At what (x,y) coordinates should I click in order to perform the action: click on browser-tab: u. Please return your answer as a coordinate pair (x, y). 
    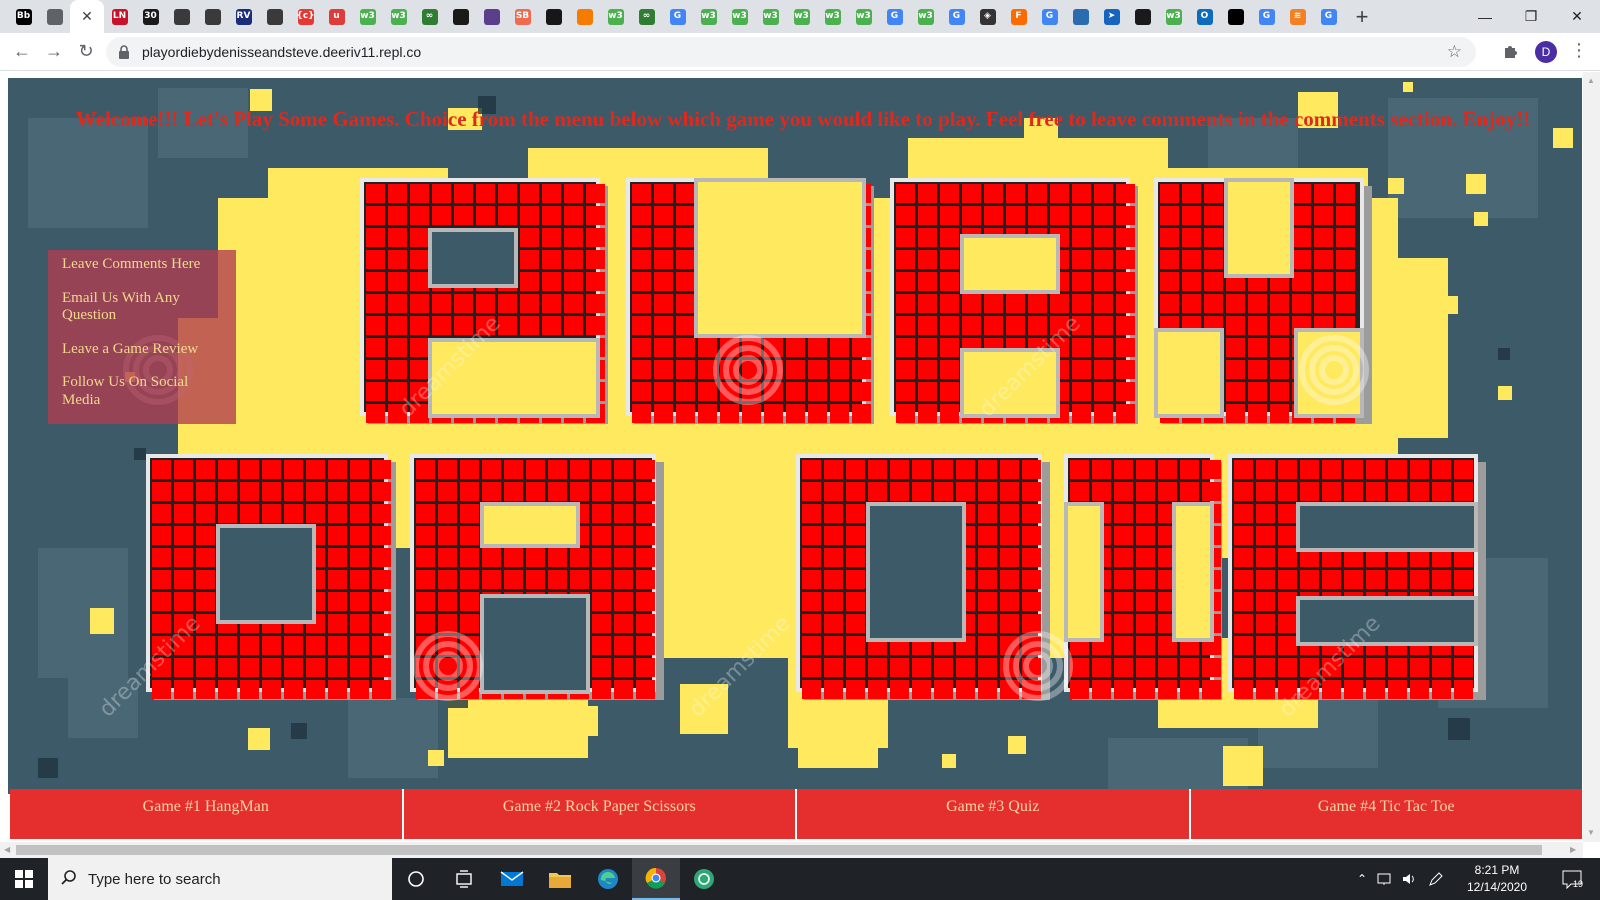
    Looking at the image, I should click on (336, 16).